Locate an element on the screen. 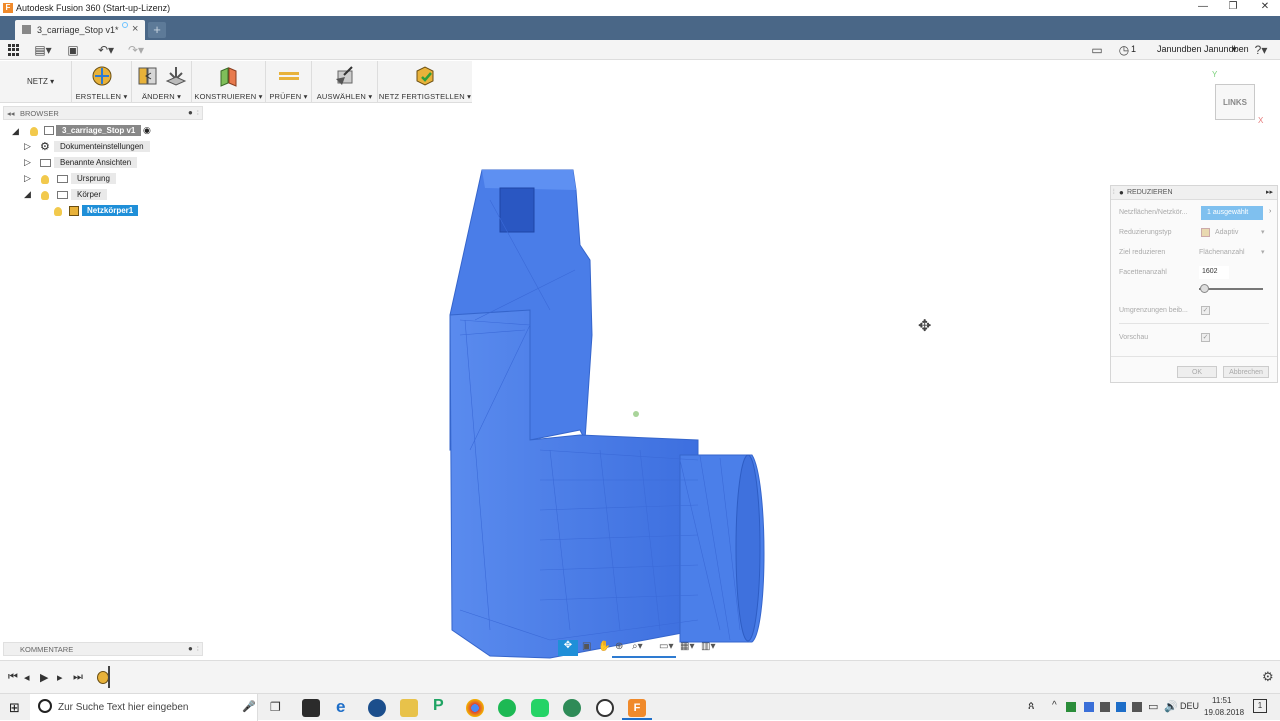  xbox-icon is located at coordinates (572, 708).